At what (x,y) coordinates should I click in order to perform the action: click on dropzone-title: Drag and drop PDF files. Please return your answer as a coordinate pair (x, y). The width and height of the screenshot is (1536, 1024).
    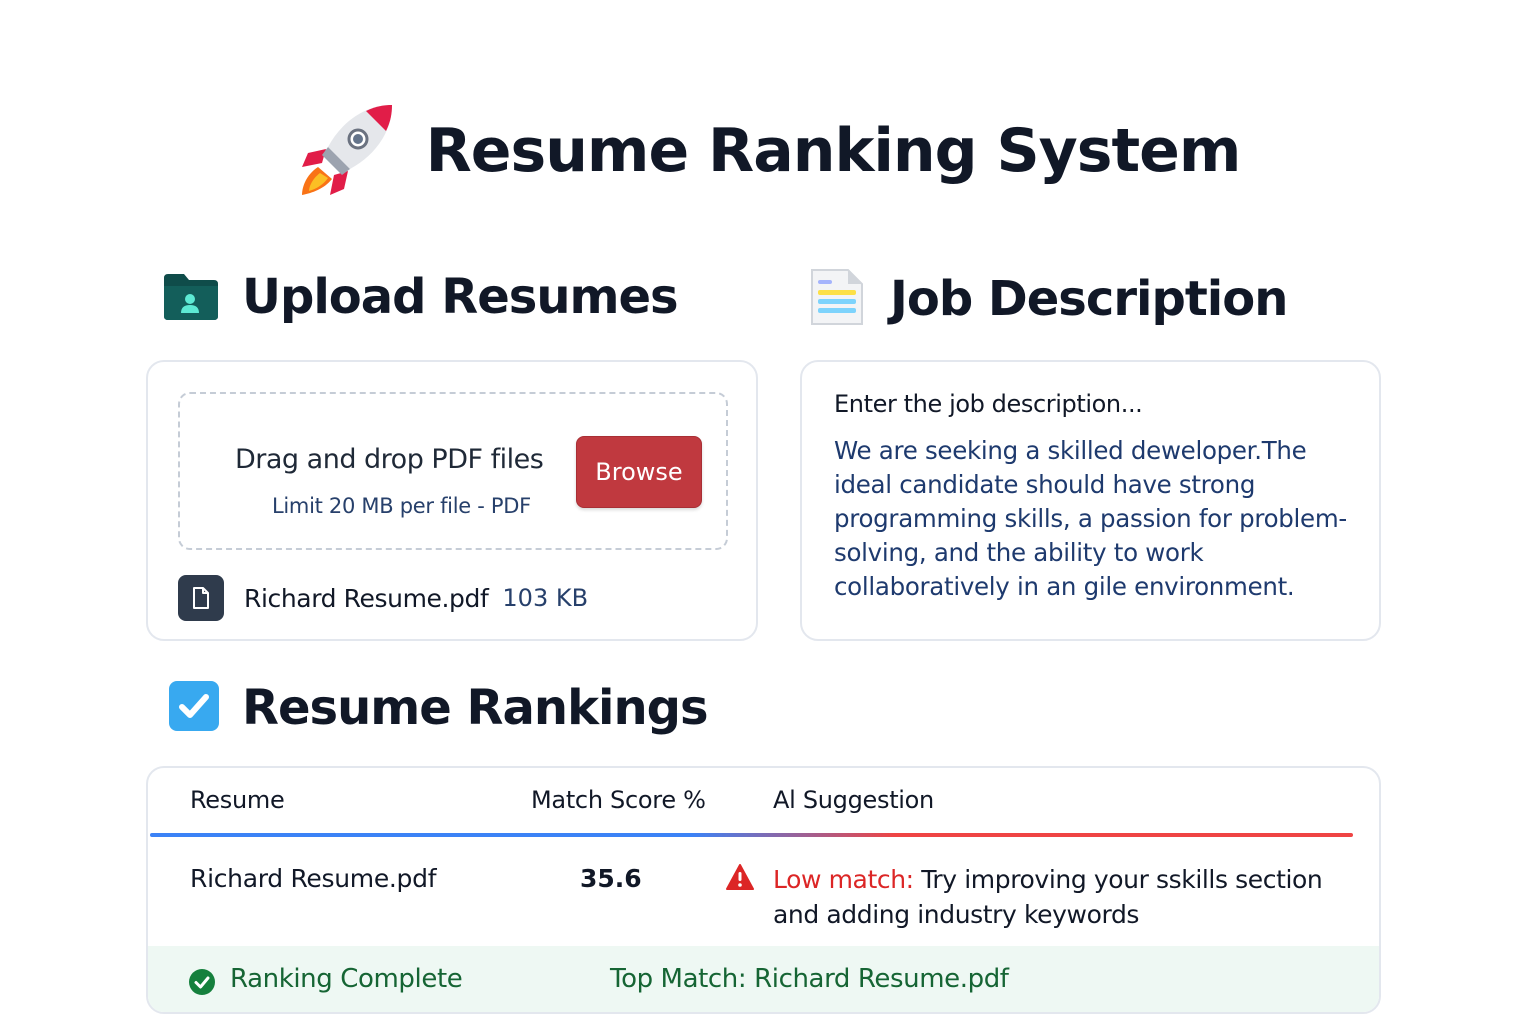
    Looking at the image, I should click on (389, 459).